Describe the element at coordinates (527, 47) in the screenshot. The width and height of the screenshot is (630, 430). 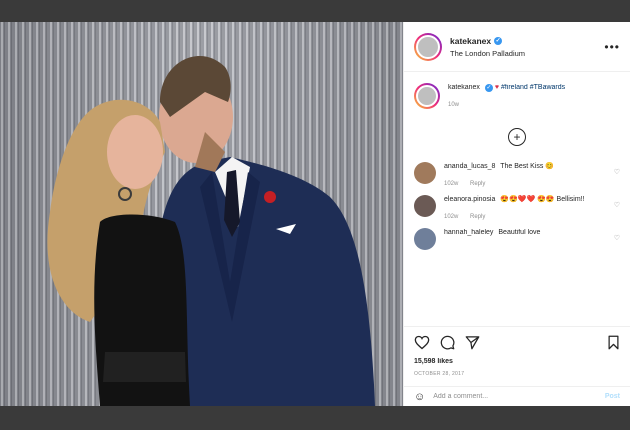
I see `post-header-text: katekanex ✓ The London Palladium` at that location.